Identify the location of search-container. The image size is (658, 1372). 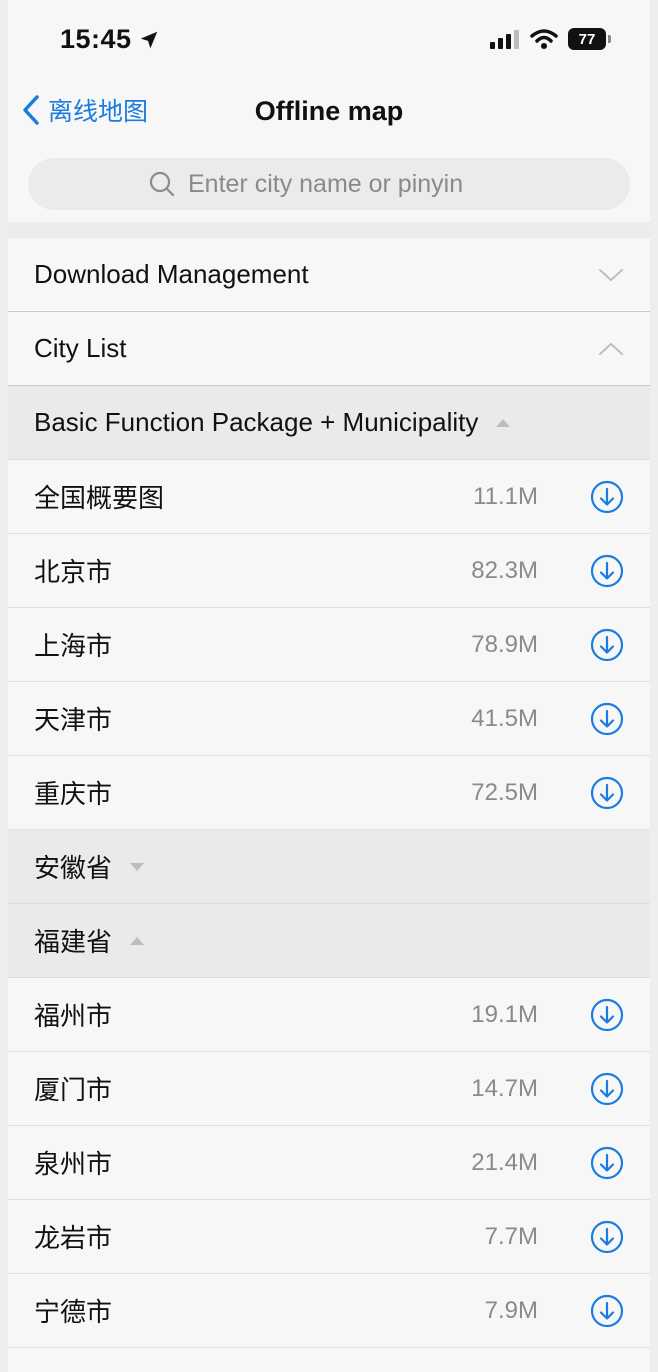
(329, 184).